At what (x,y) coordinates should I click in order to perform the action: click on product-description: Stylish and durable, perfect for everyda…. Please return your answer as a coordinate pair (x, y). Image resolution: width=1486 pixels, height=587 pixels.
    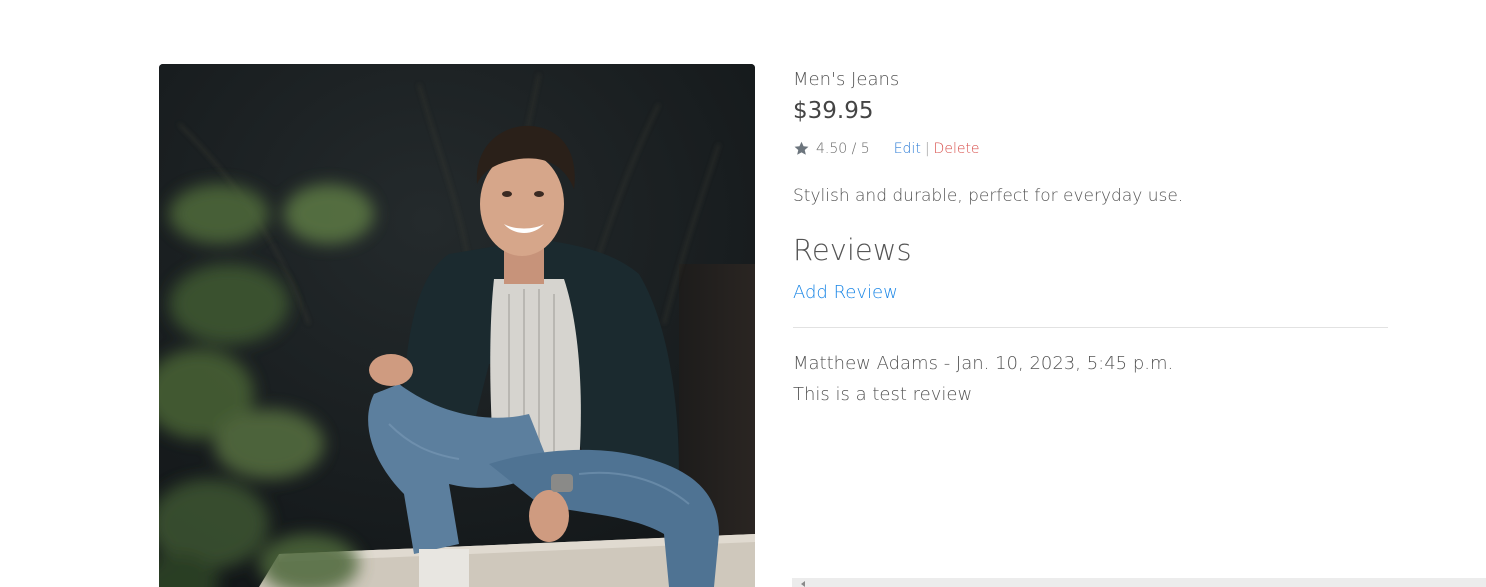
    Looking at the image, I should click on (988, 196).